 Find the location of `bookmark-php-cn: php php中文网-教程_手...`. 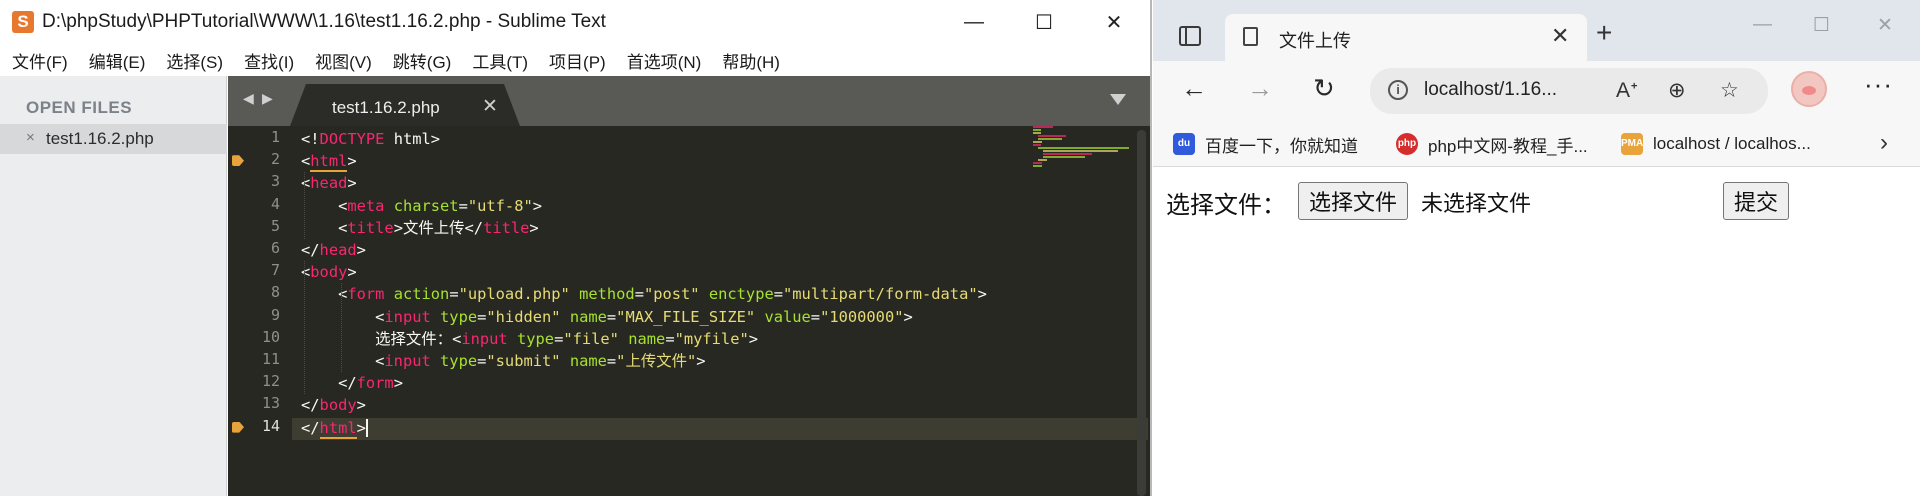

bookmark-php-cn: php php中文网-教程_手... is located at coordinates (1492, 144).